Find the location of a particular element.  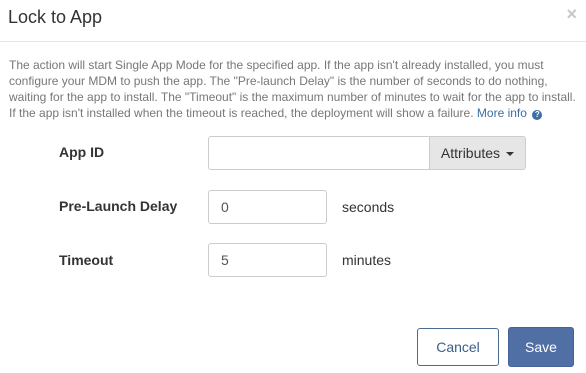

caret-down-icon is located at coordinates (510, 153).